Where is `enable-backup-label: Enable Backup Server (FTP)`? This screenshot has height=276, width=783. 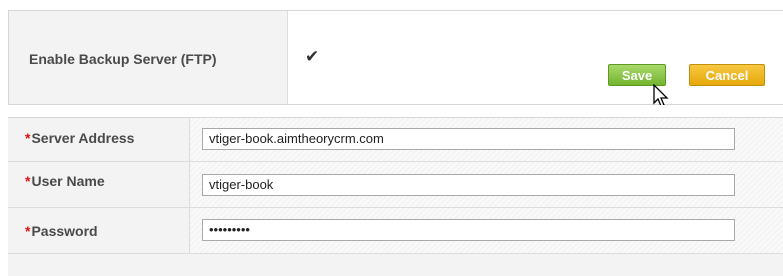 enable-backup-label: Enable Backup Server (FTP) is located at coordinates (123, 59).